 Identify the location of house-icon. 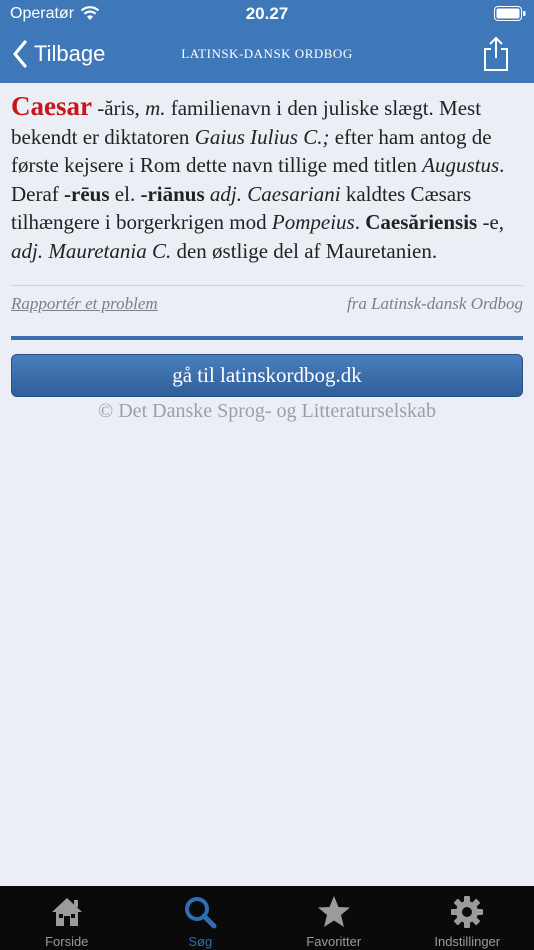
(66, 912).